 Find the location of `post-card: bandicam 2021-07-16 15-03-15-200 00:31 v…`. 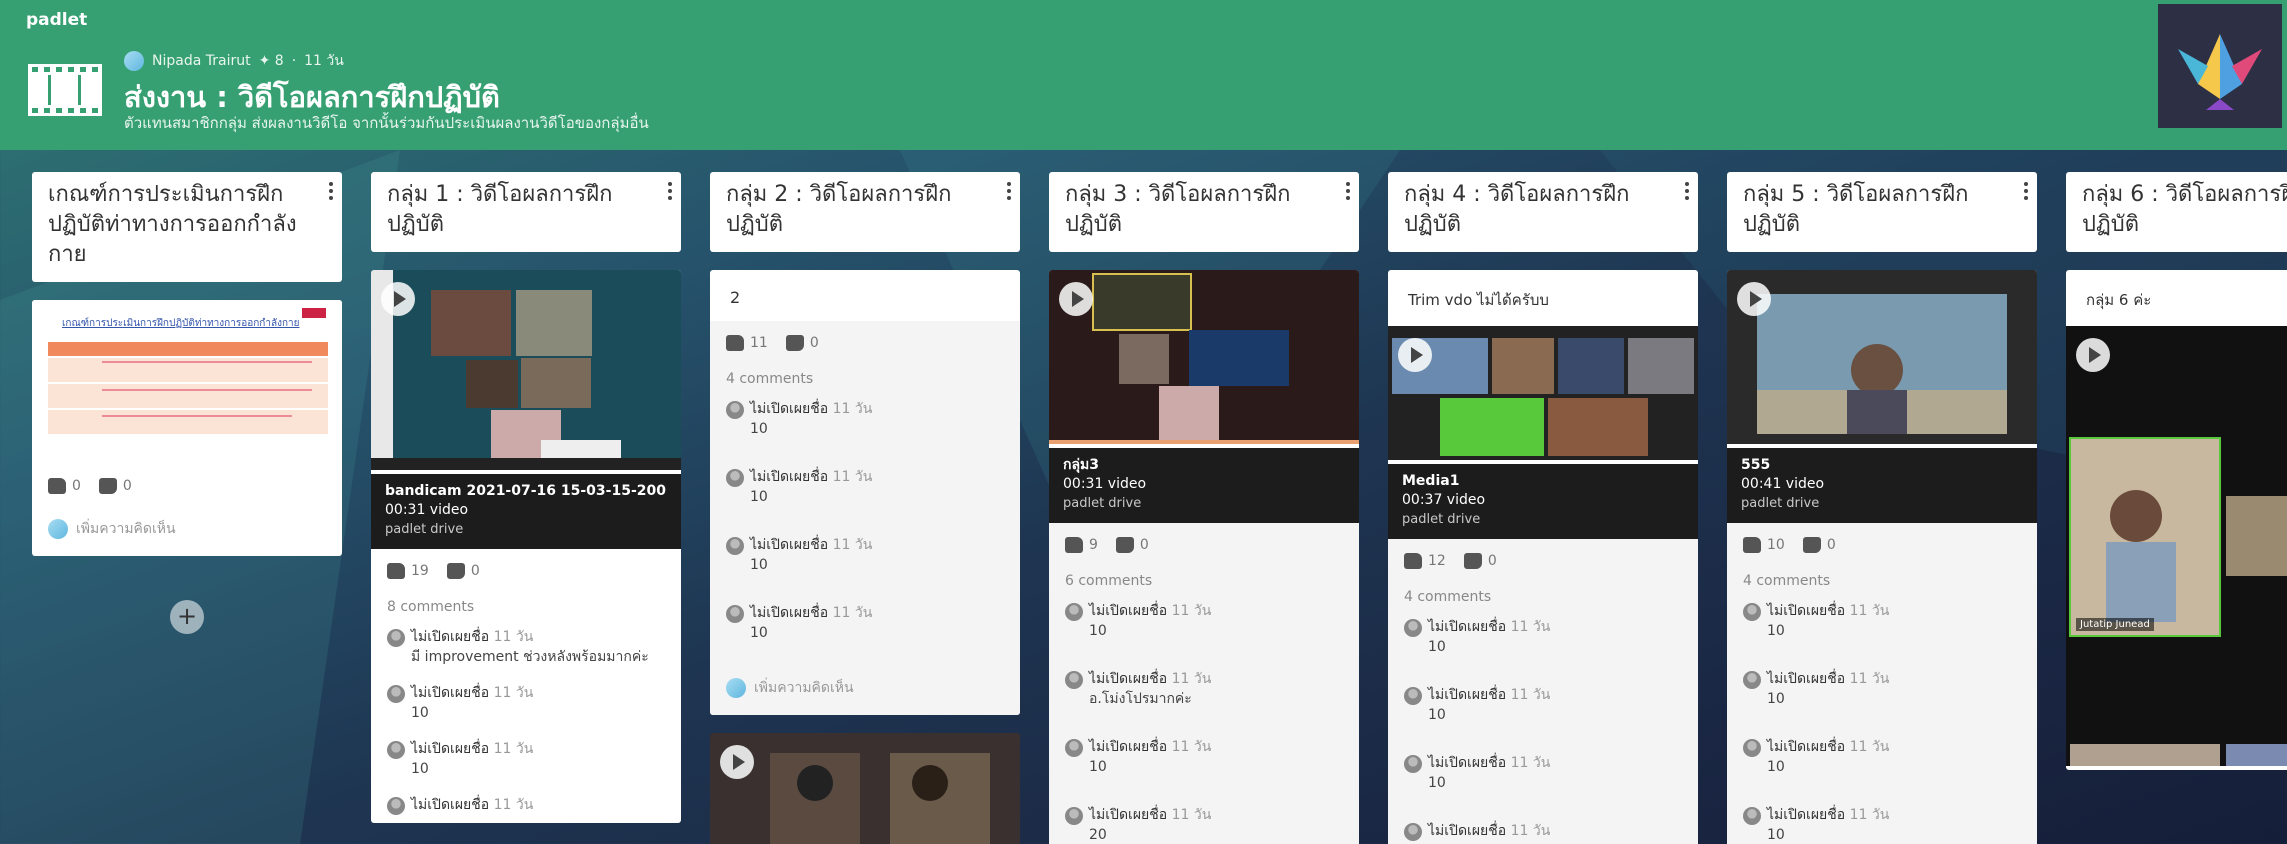

post-card: bandicam 2021-07-16 15-03-15-200 00:31 v… is located at coordinates (526, 546).